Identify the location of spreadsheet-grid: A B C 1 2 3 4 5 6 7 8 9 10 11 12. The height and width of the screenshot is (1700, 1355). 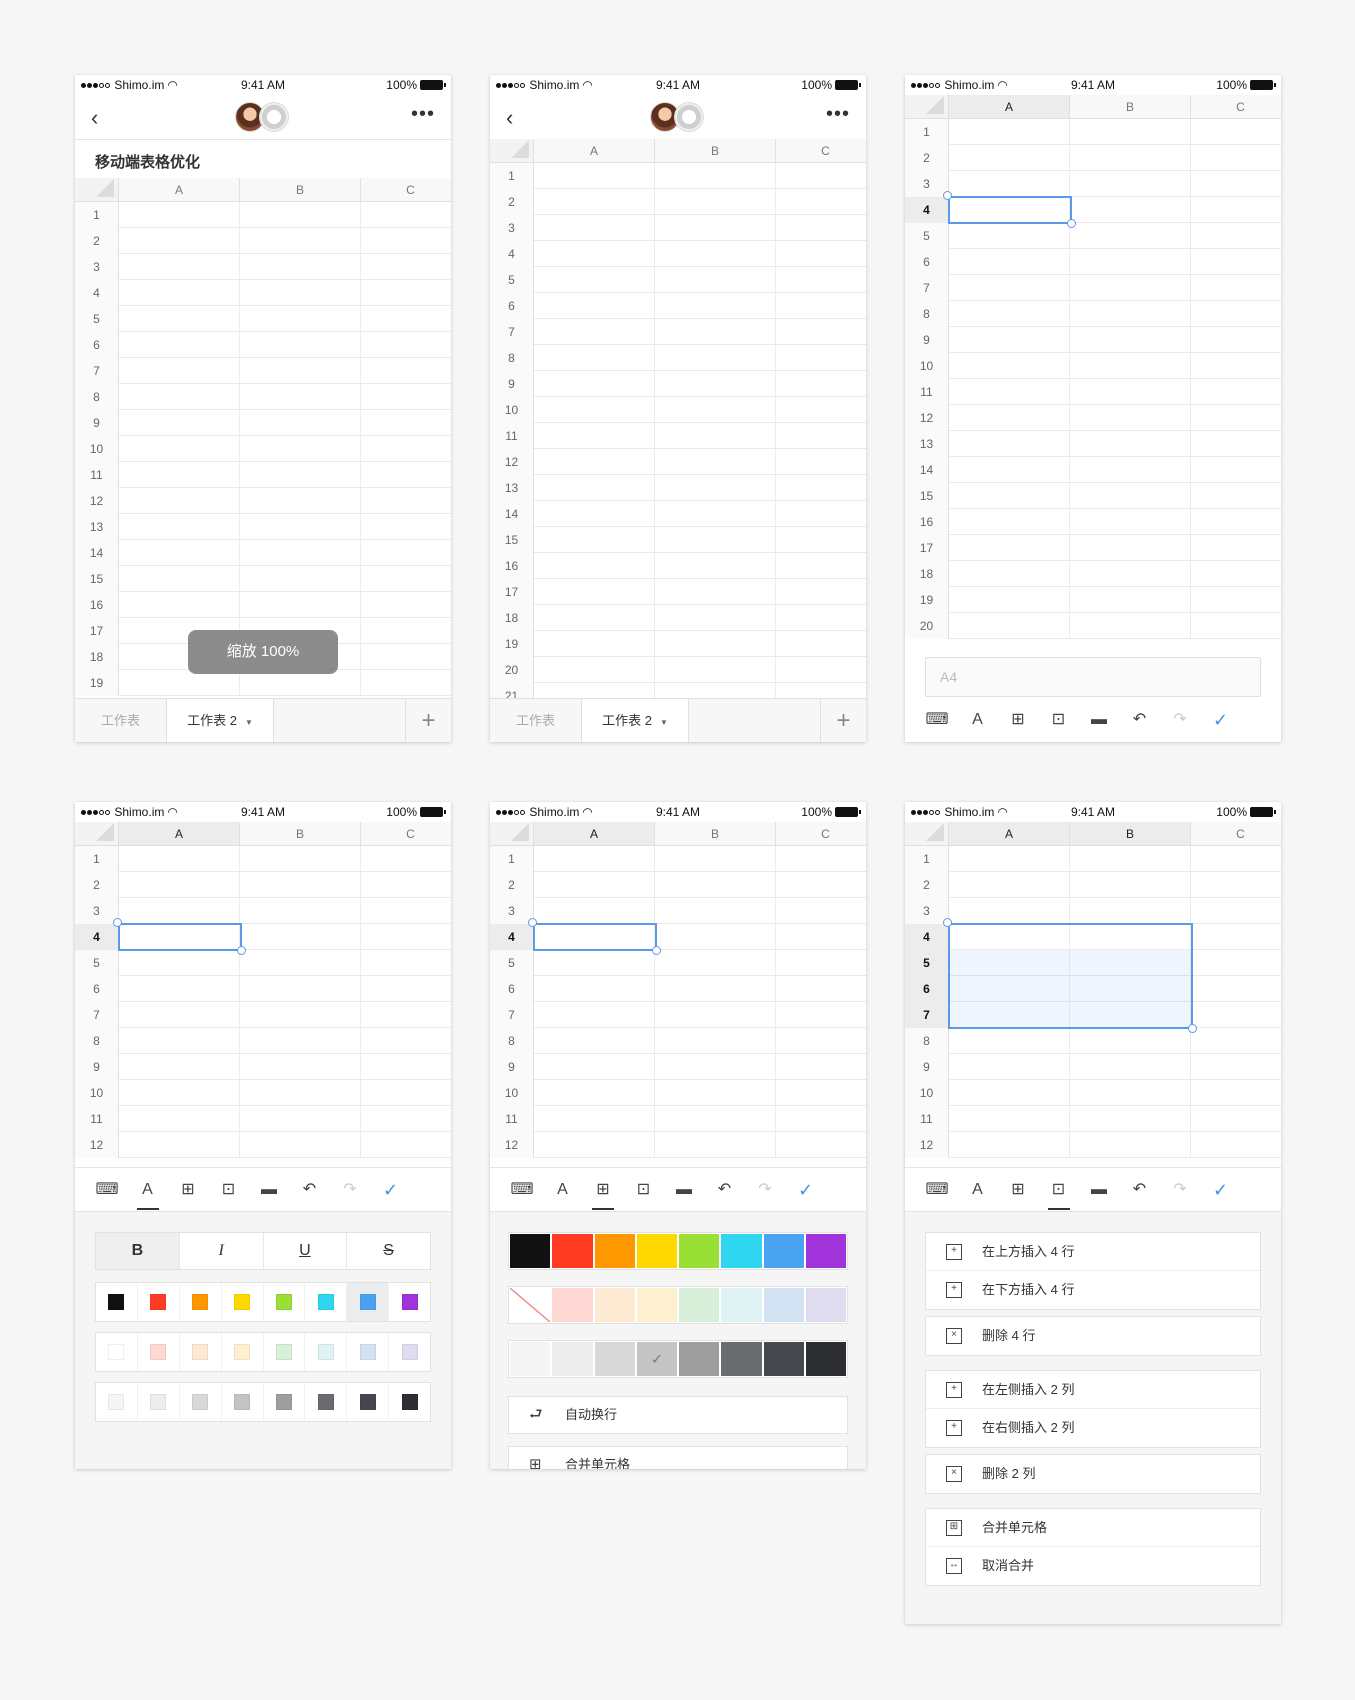
(678, 994).